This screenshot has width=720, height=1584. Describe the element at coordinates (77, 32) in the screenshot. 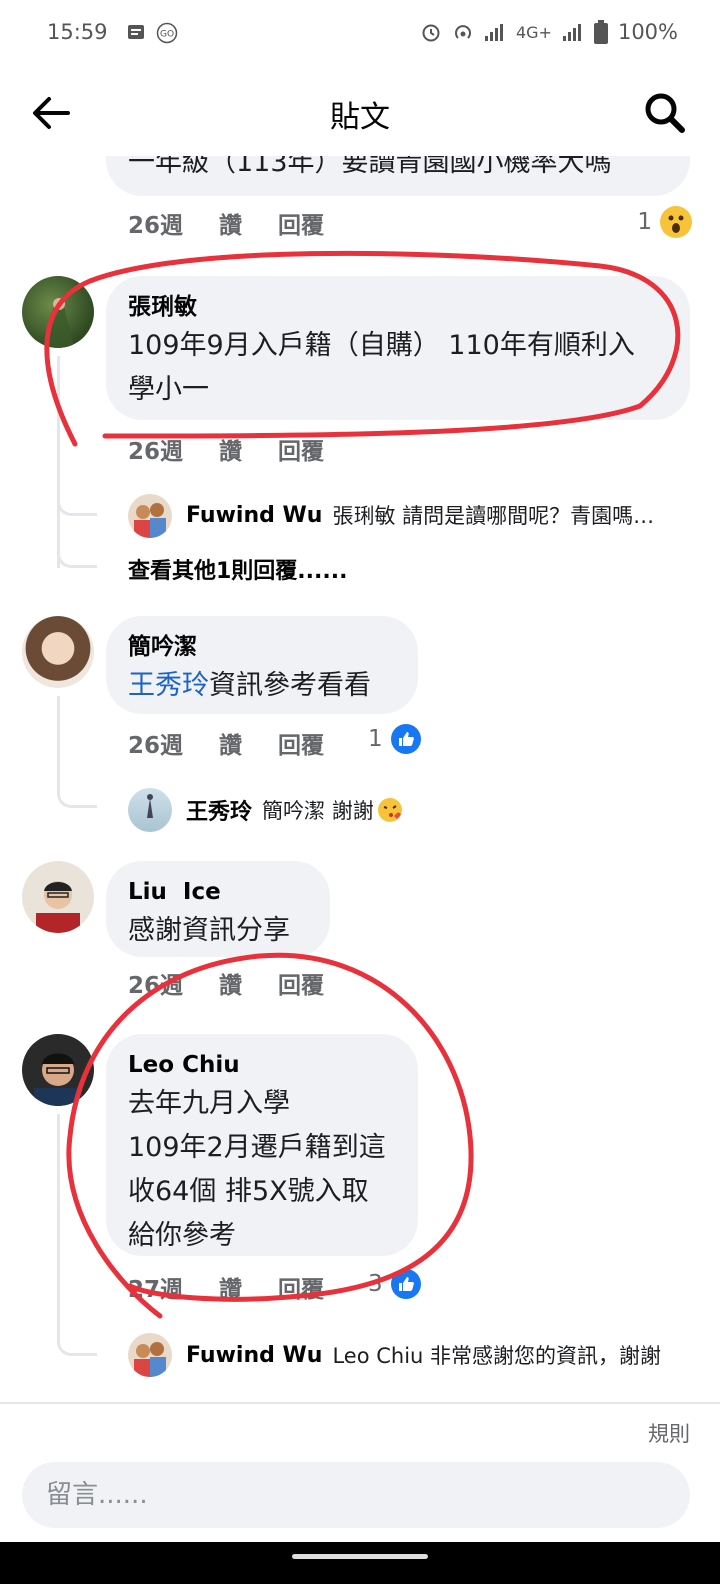

I see `status-time: 15:59` at that location.